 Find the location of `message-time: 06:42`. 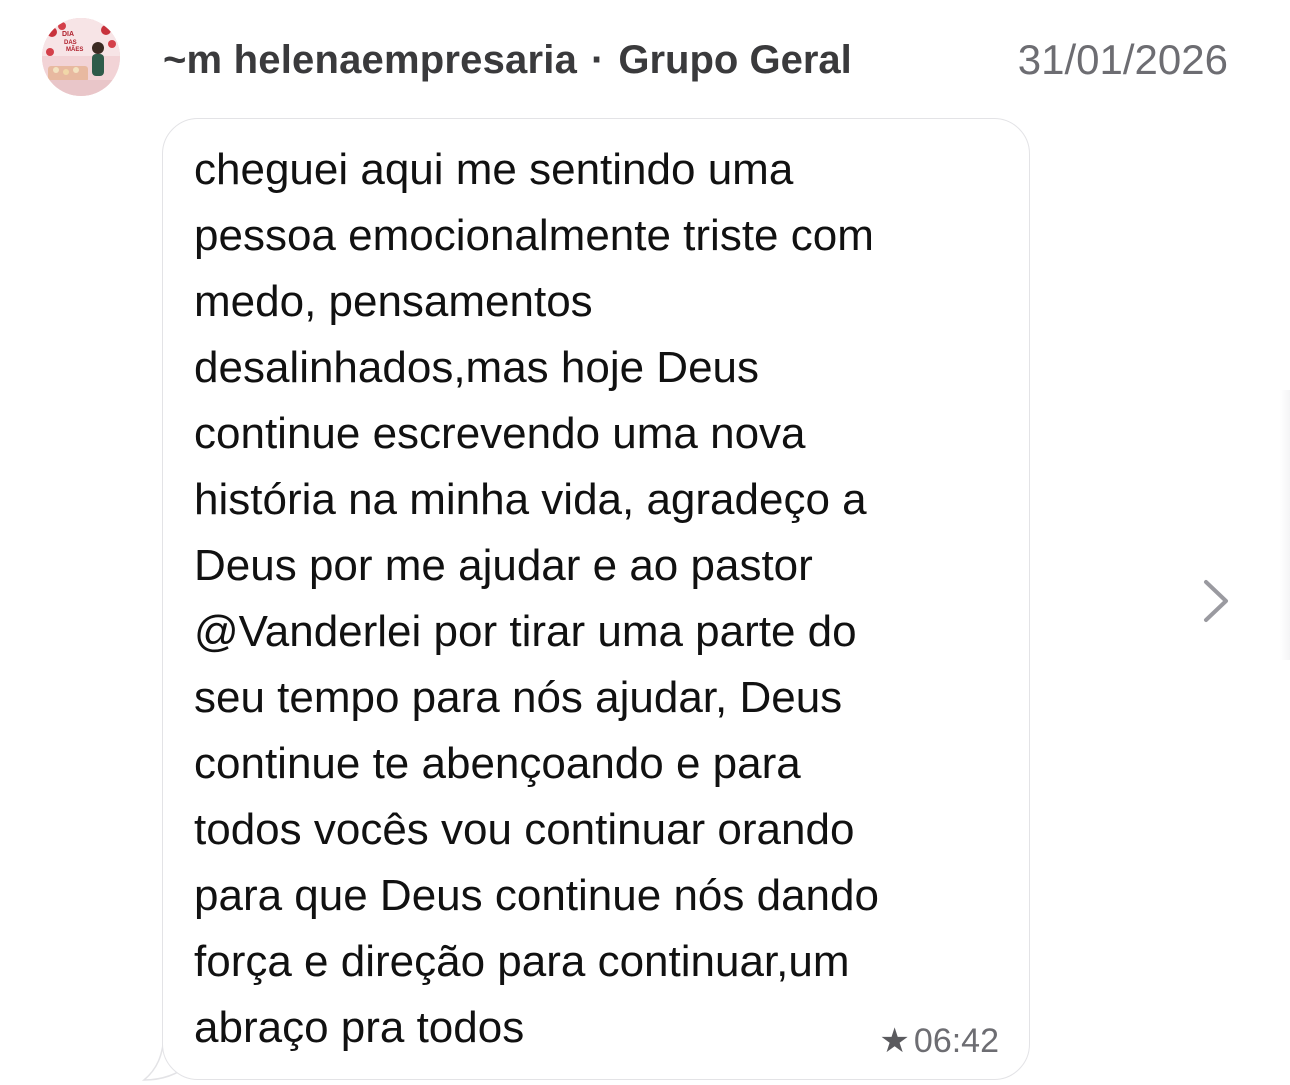

message-time: 06:42 is located at coordinates (956, 1040).